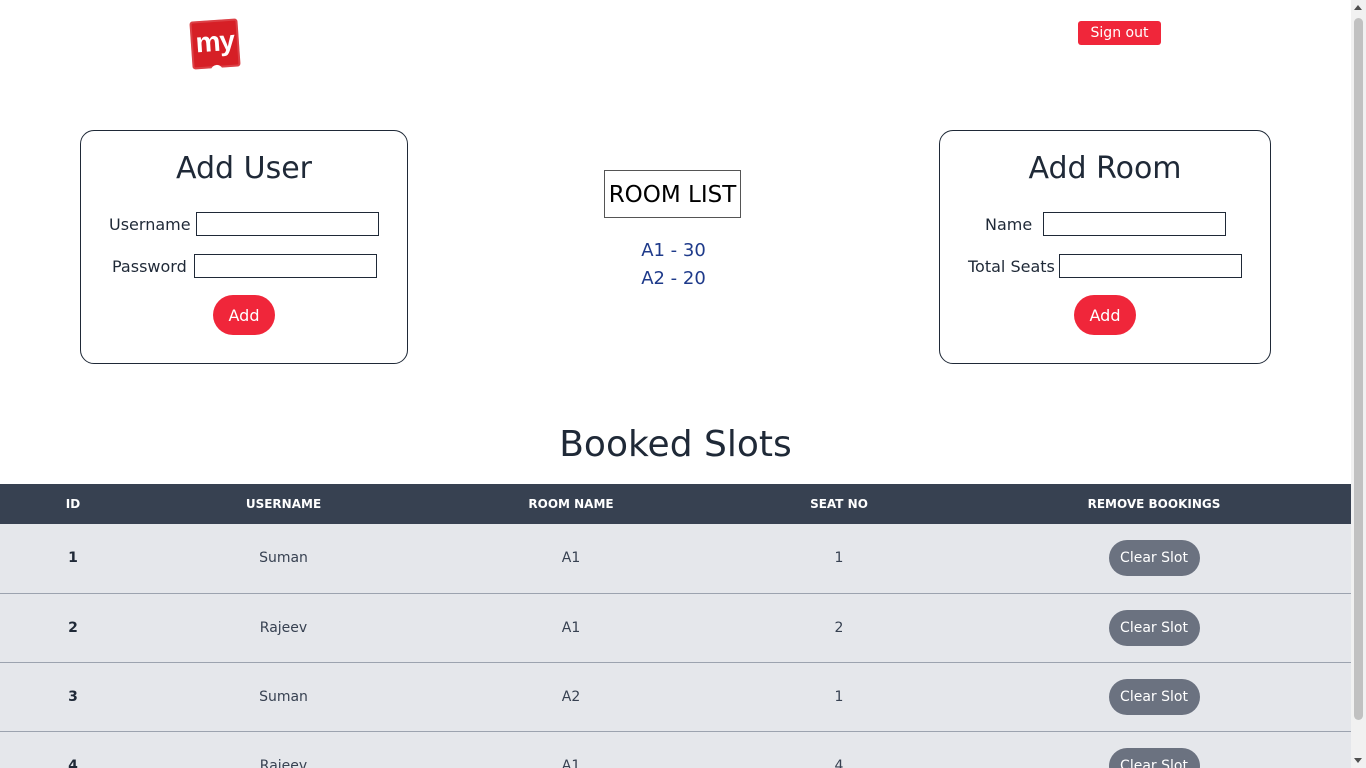  I want to click on table-row: 3 Suman A2 1 Clear Slot, so click(675, 696).